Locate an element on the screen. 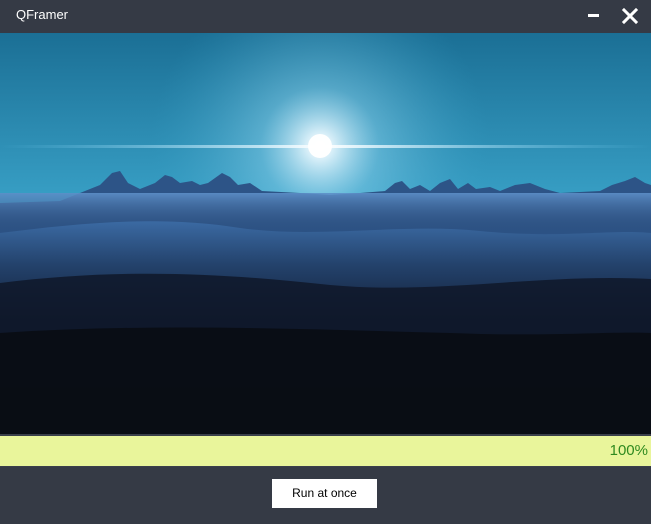 The width and height of the screenshot is (651, 524). minimize-button is located at coordinates (594, 16).